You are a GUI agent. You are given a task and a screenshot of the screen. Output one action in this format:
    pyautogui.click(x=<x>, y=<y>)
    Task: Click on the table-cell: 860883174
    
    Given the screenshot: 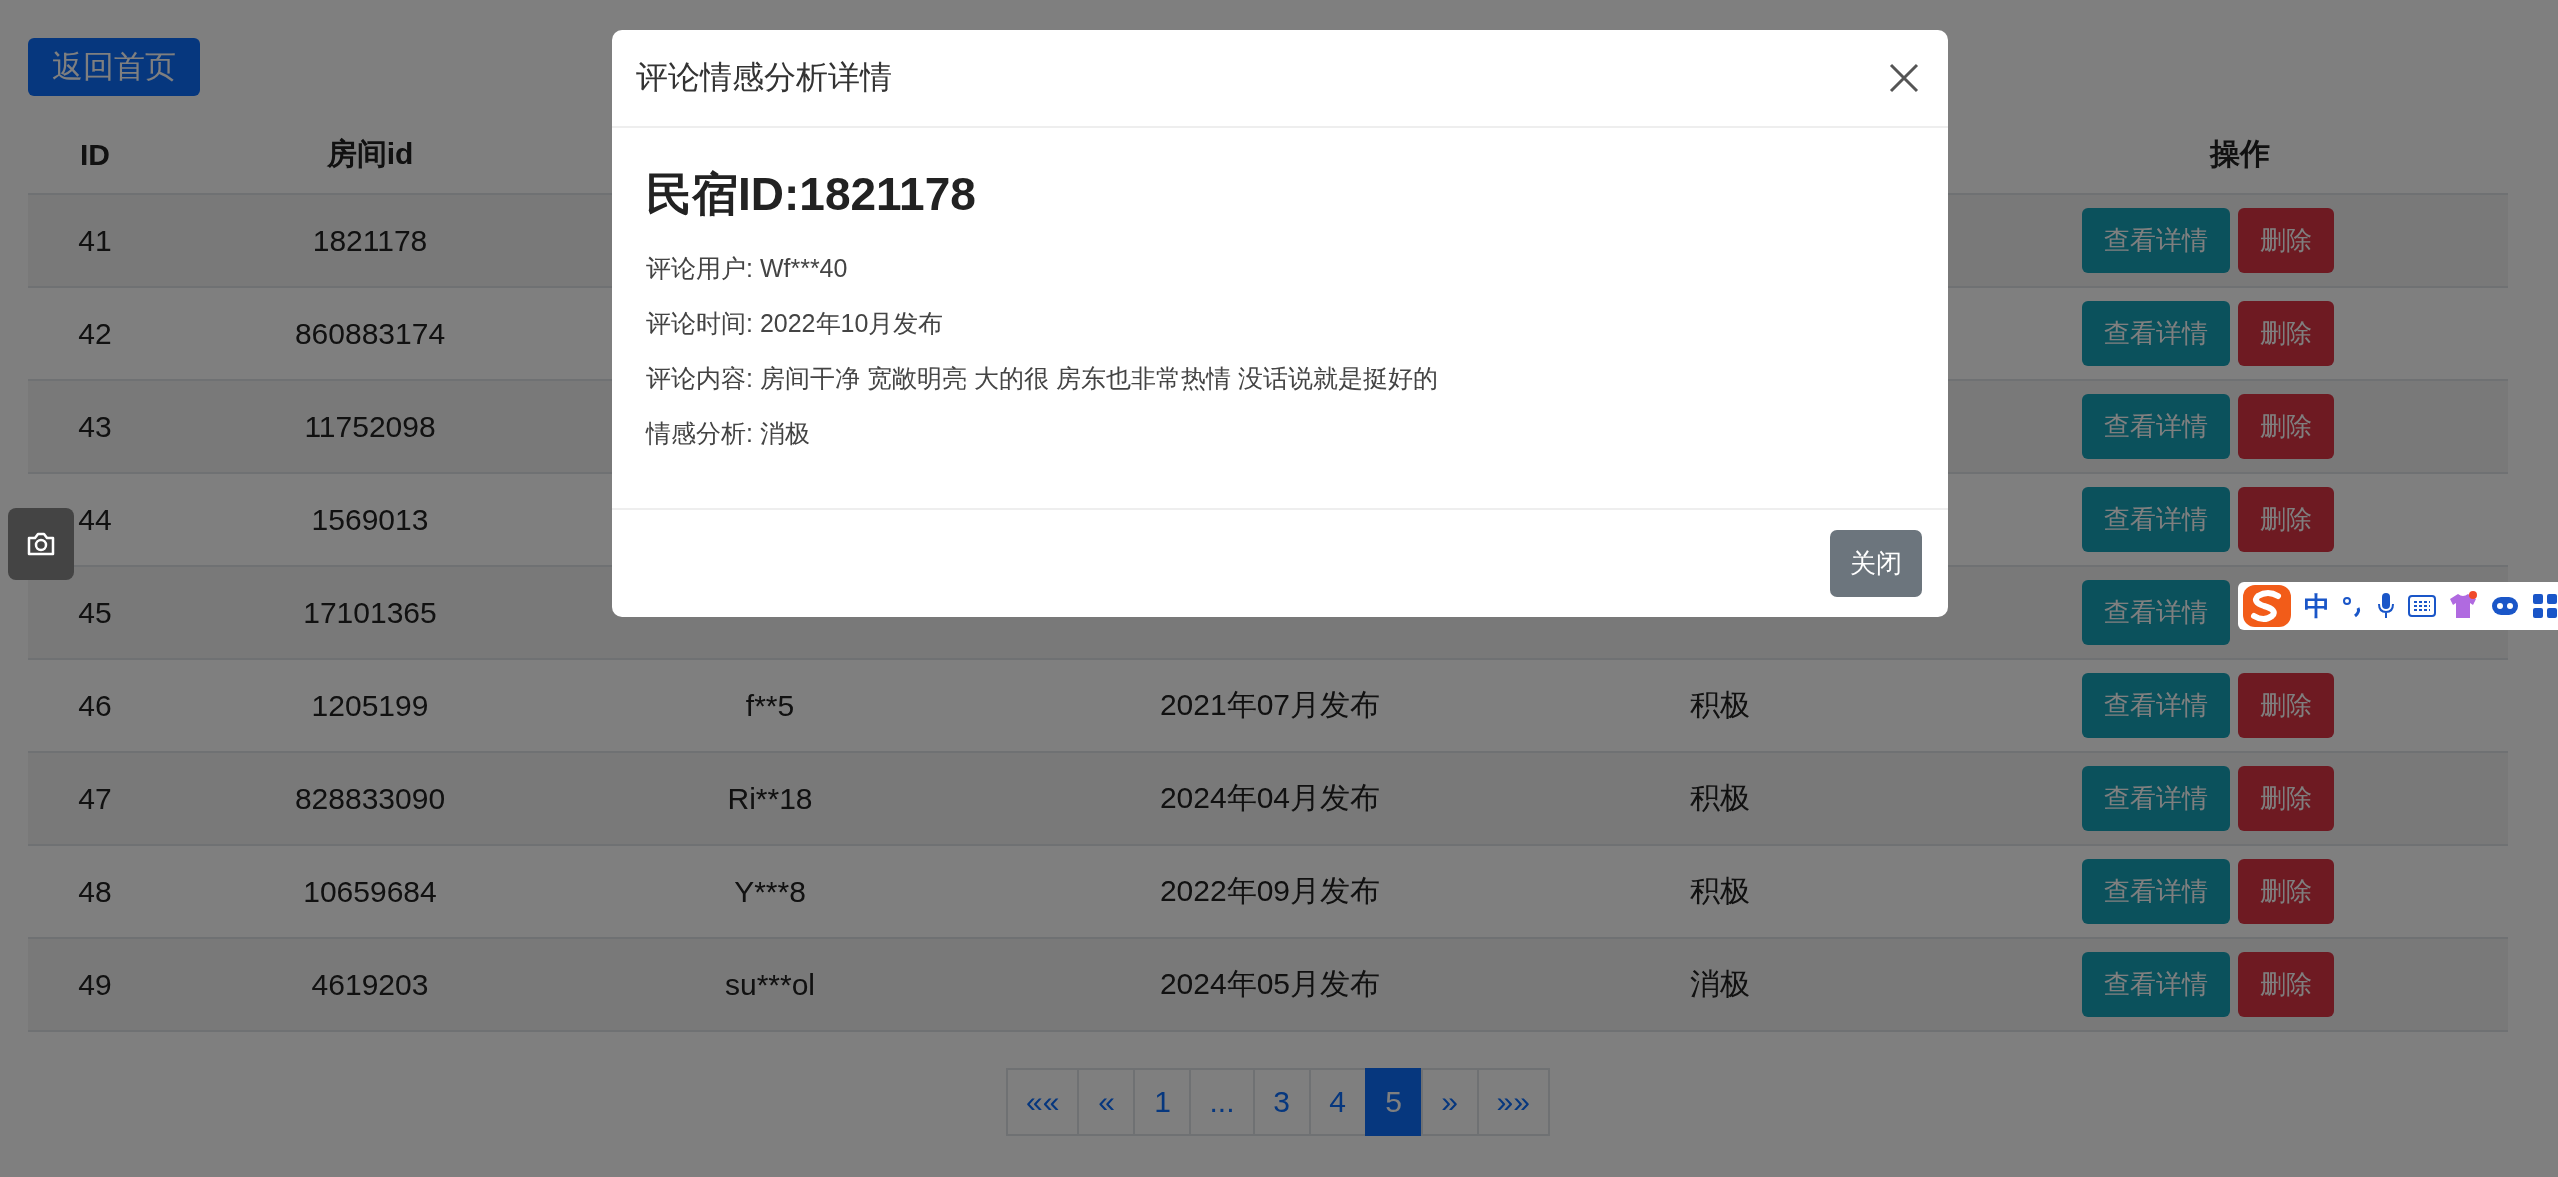 What is the action you would take?
    pyautogui.click(x=370, y=333)
    